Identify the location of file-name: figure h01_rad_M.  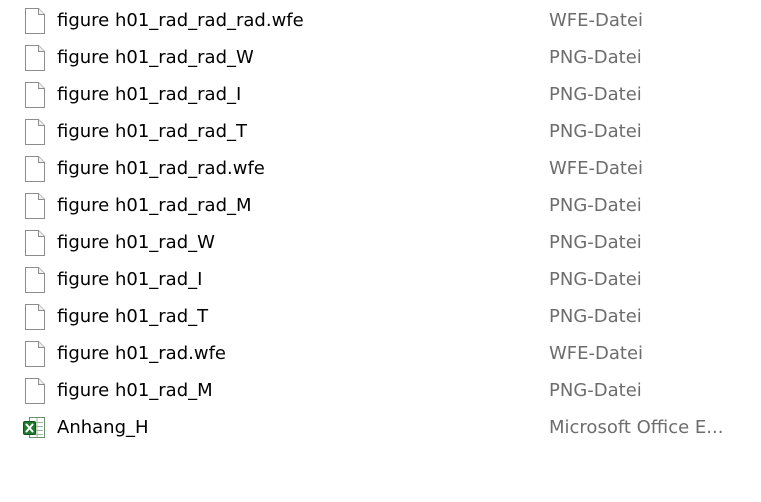
(135, 390).